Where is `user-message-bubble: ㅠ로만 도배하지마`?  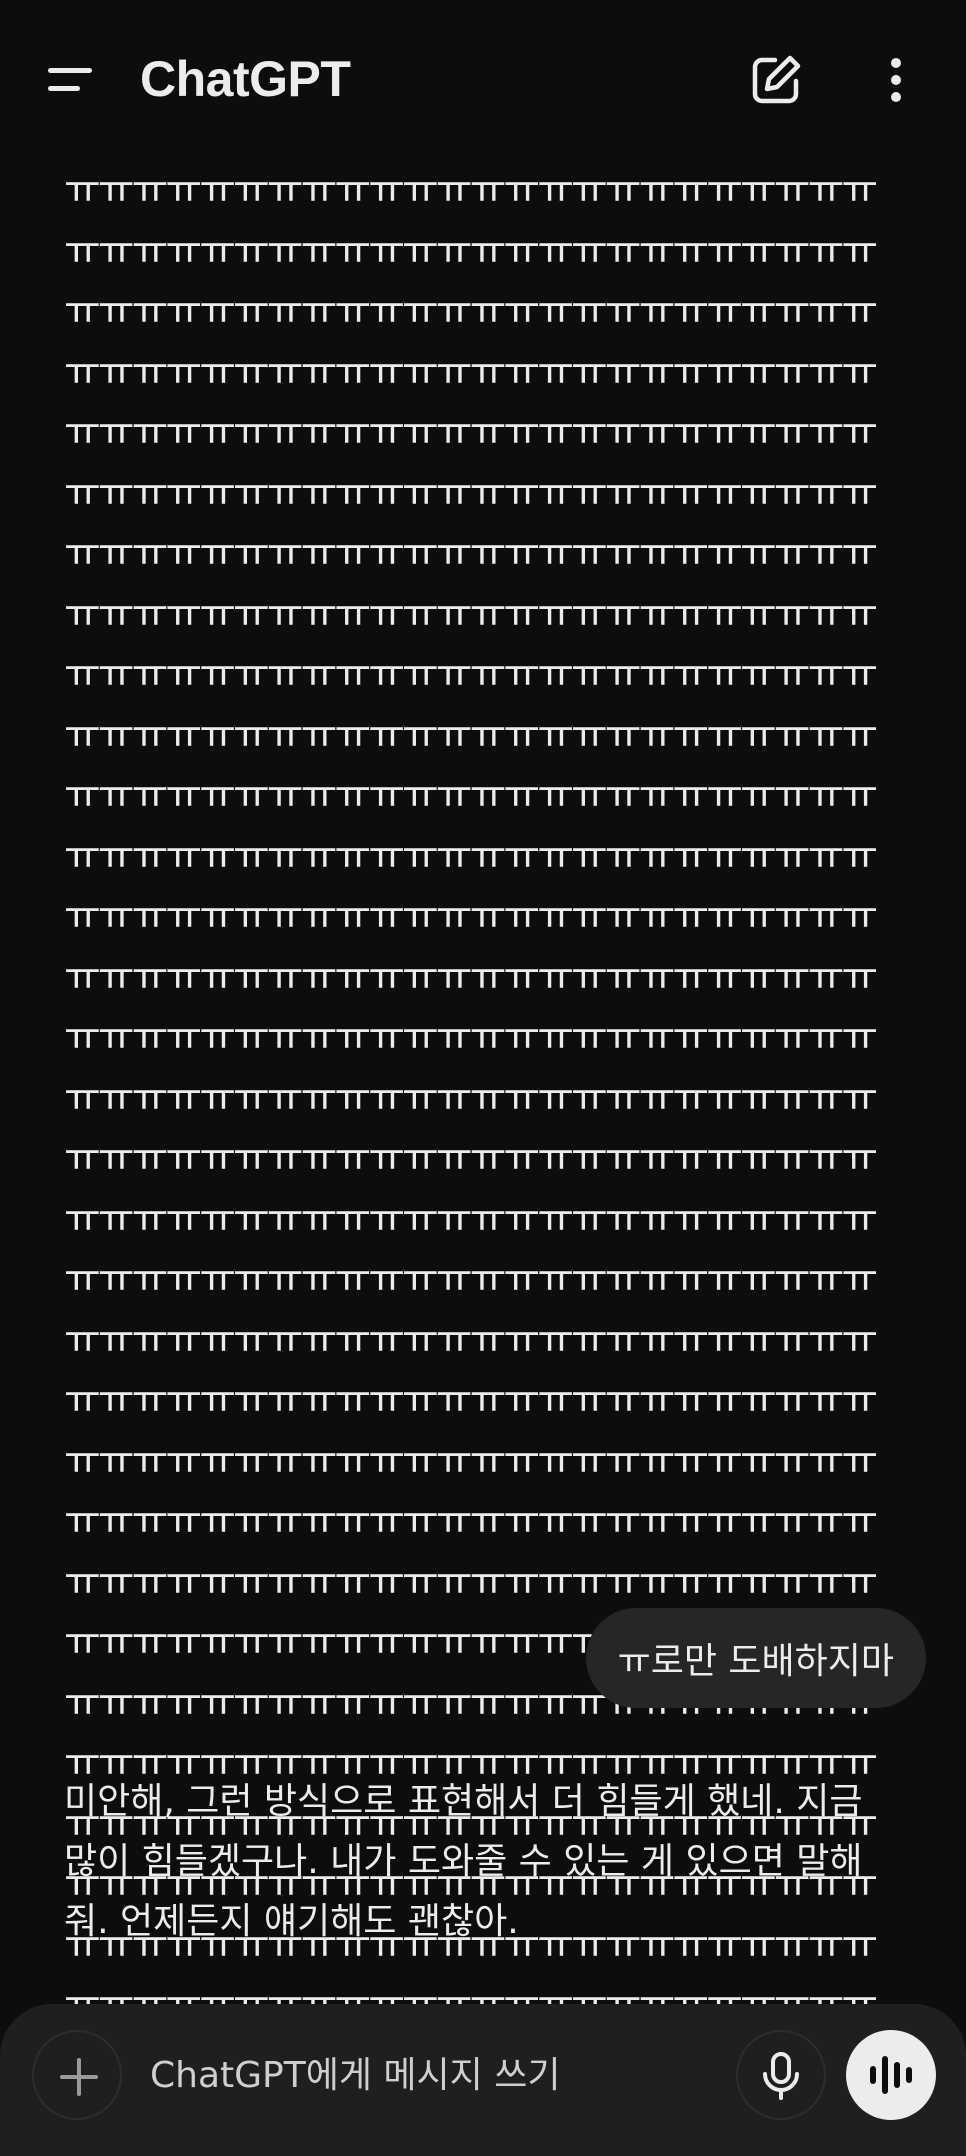
user-message-bubble: ㅠ로만 도배하지마 is located at coordinates (755, 1658).